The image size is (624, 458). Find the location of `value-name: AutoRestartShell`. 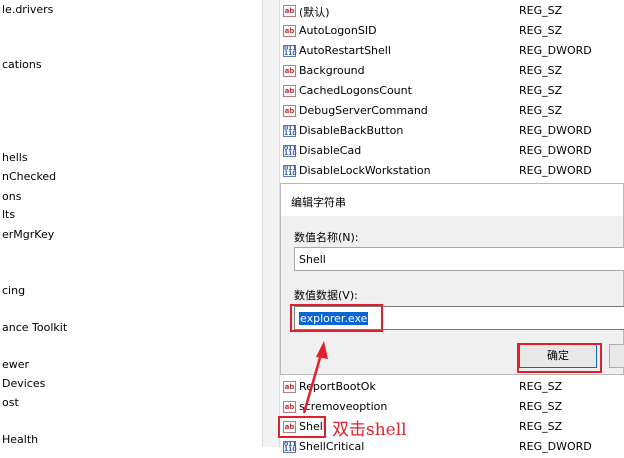

value-name: AutoRestartShell is located at coordinates (345, 50).